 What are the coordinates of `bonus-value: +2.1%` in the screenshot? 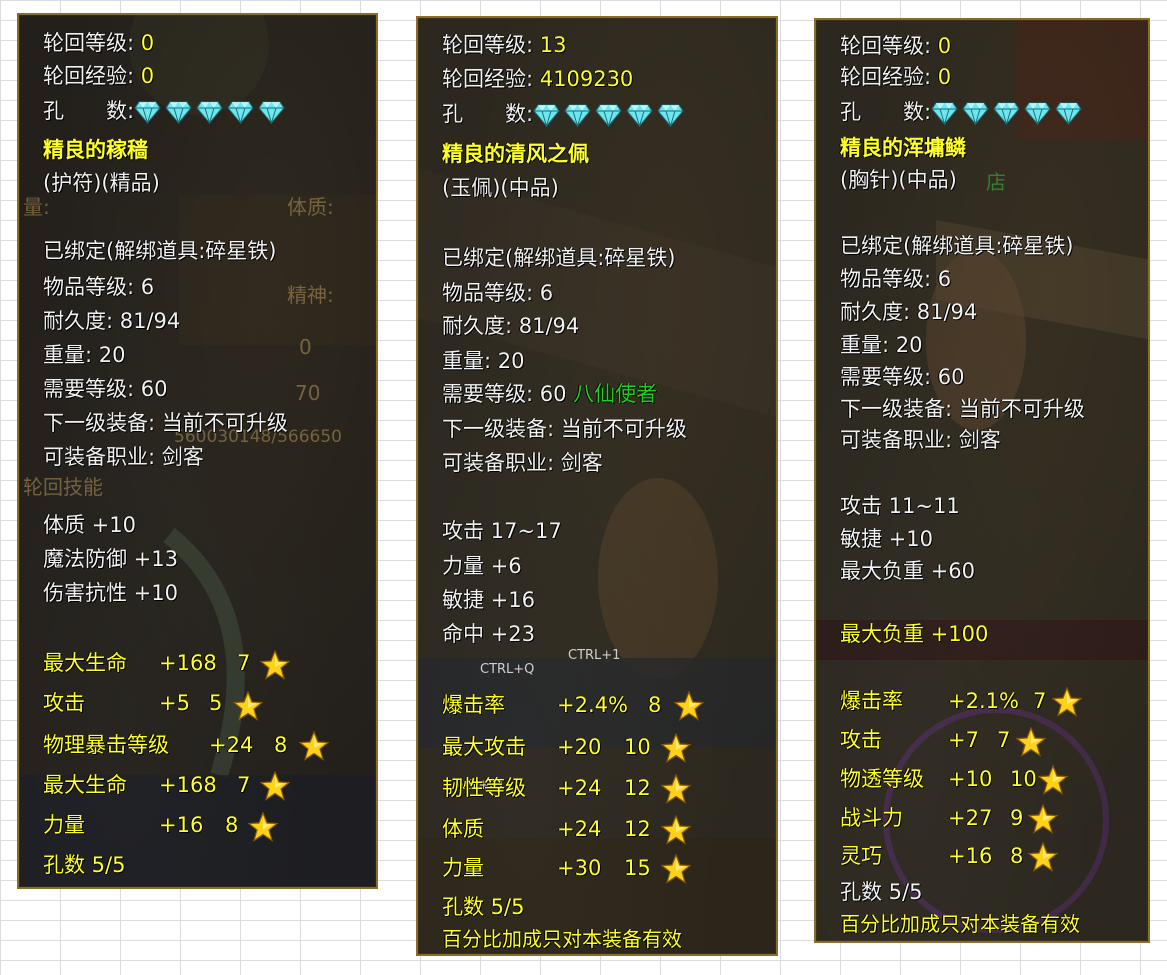 It's located at (983, 701).